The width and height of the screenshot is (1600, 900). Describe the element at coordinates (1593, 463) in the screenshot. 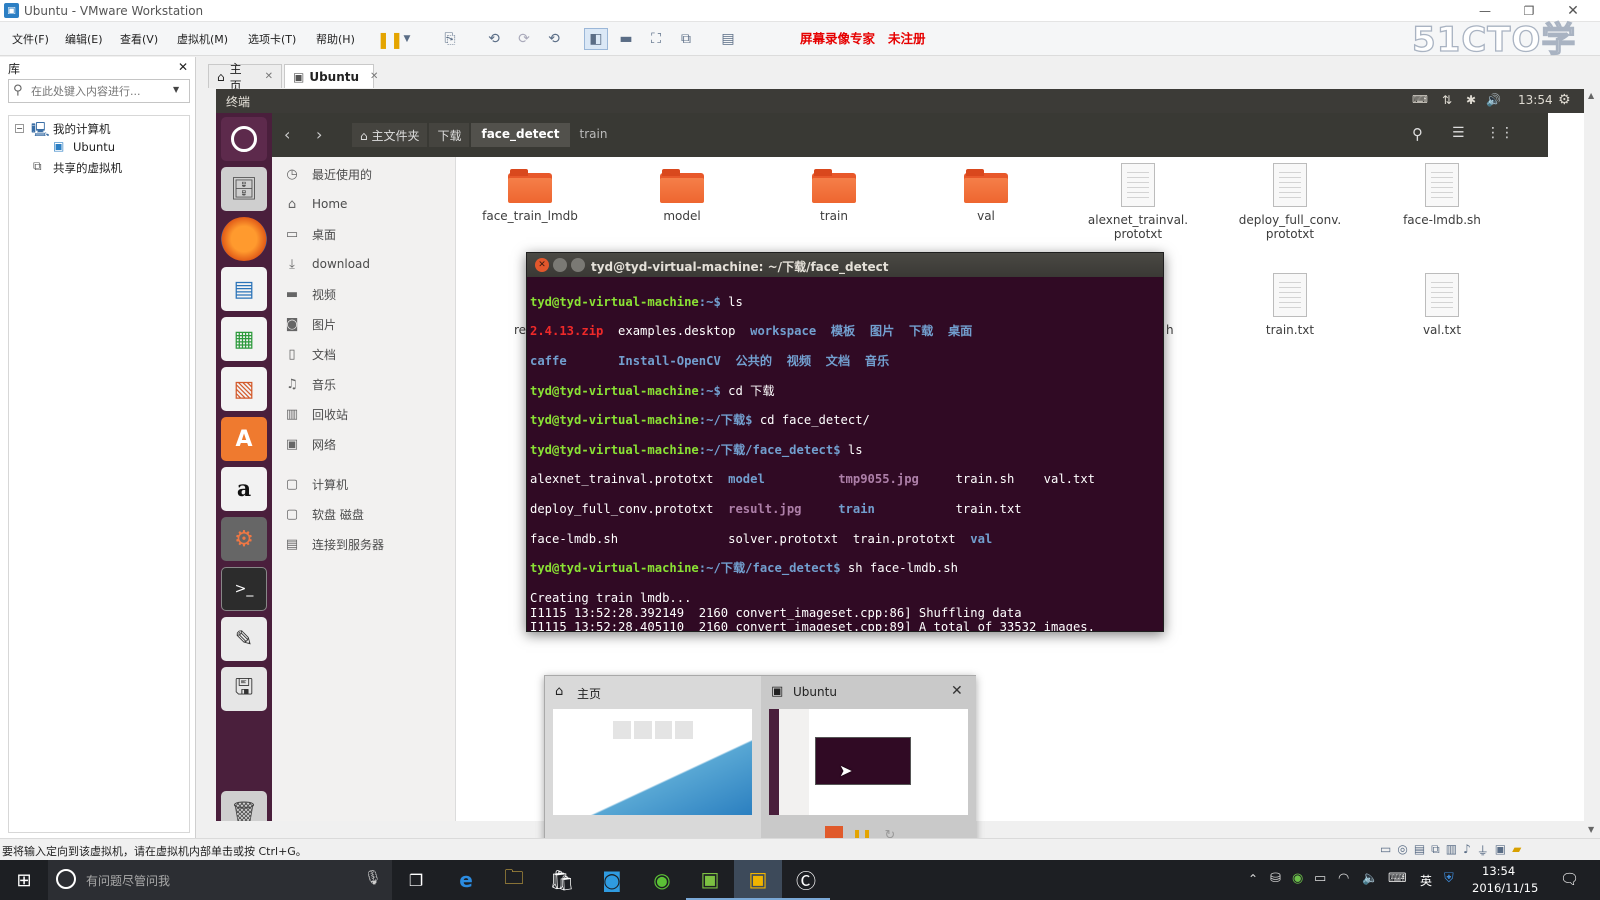

I see `console-scrollbar: ▲ ▼` at that location.